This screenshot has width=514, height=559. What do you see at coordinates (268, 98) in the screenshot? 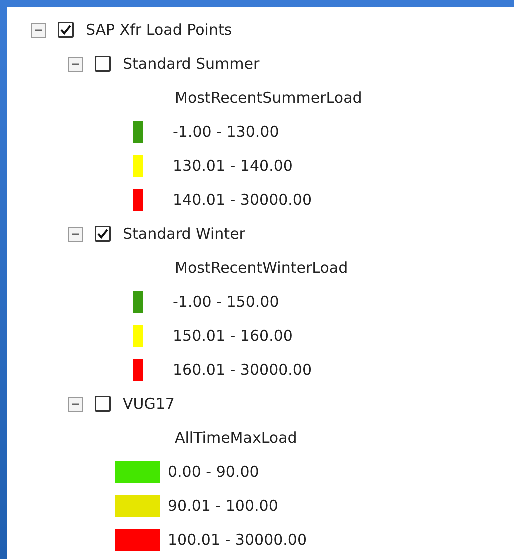
I see `field-name: MostRecentSummerLoad` at bounding box center [268, 98].